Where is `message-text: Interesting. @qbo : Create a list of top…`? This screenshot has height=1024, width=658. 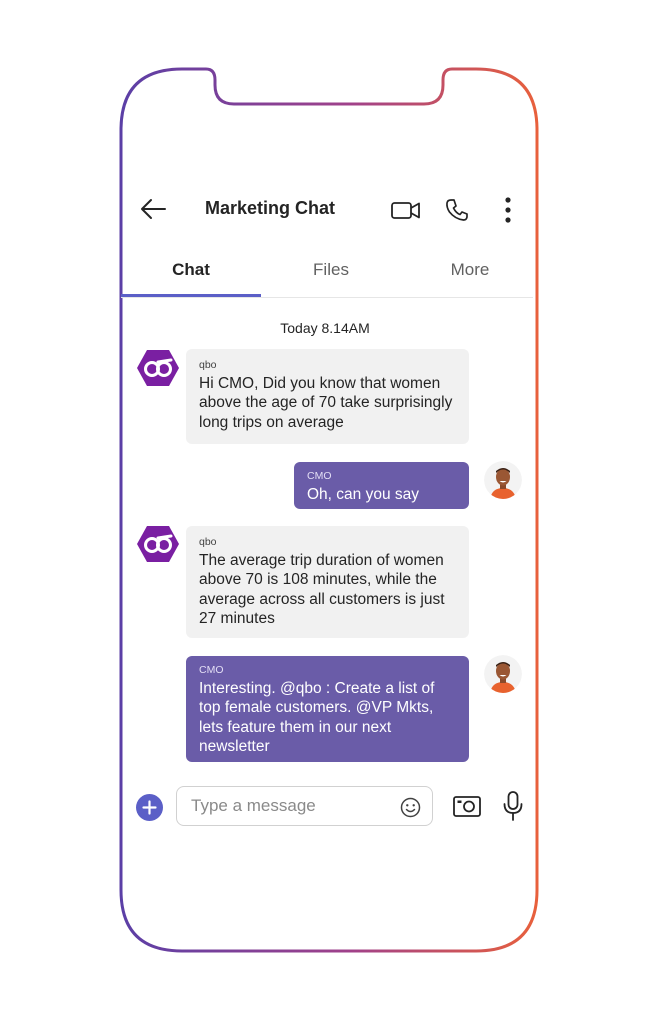
message-text: Interesting. @qbo : Create a list of top… is located at coordinates (317, 717).